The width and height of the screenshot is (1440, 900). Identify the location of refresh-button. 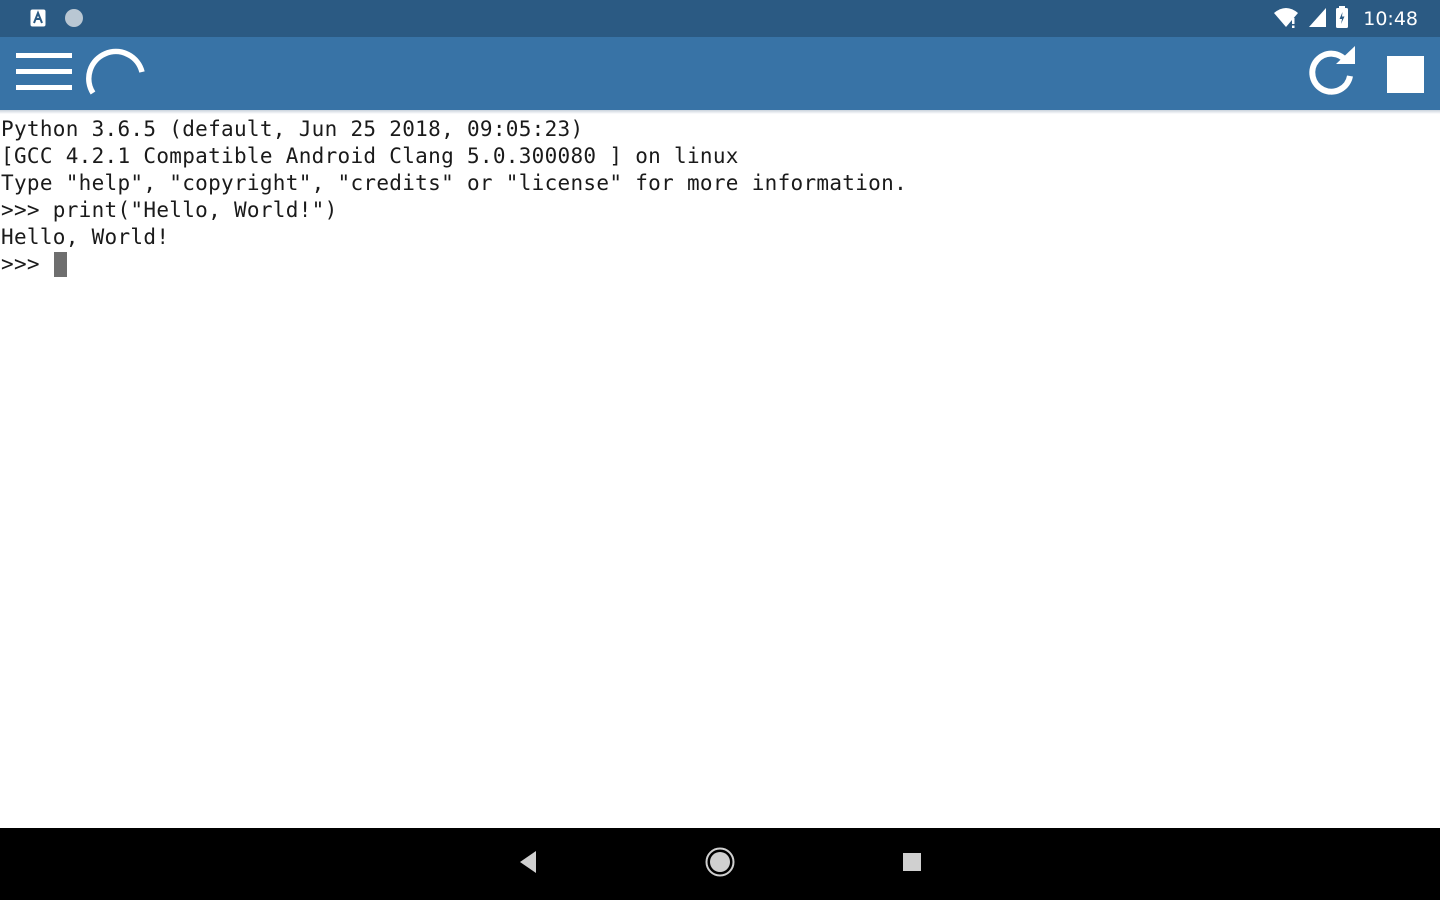
(1332, 74).